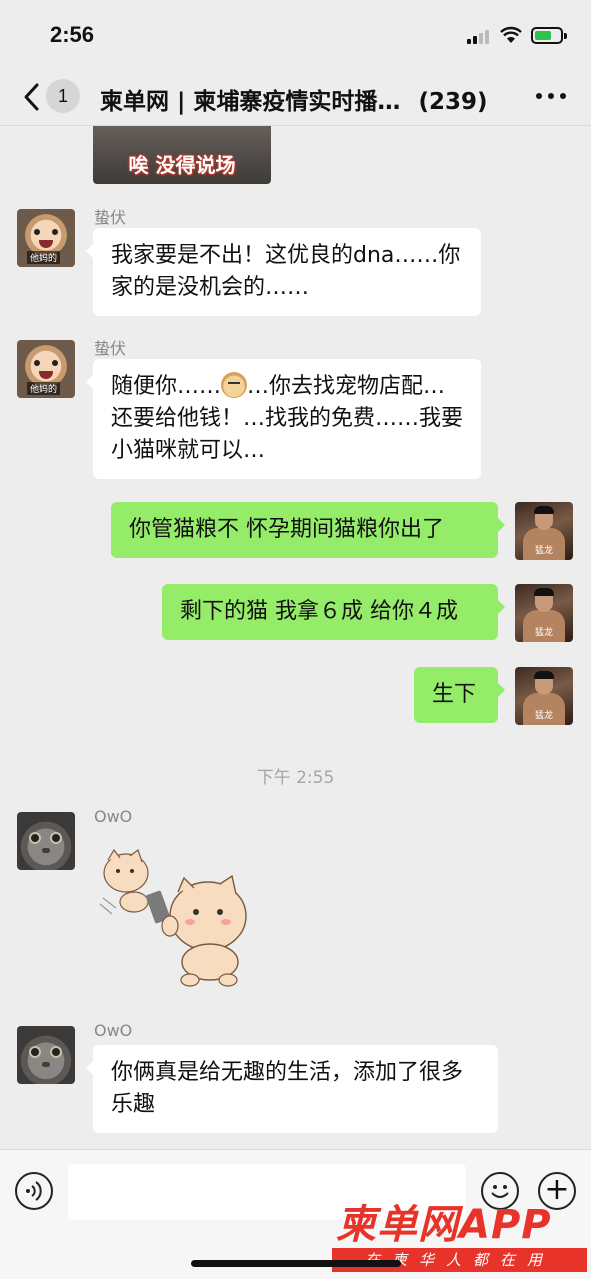 This screenshot has width=591, height=1279. I want to click on sticker-image: 唉 没得说场, so click(182, 155).